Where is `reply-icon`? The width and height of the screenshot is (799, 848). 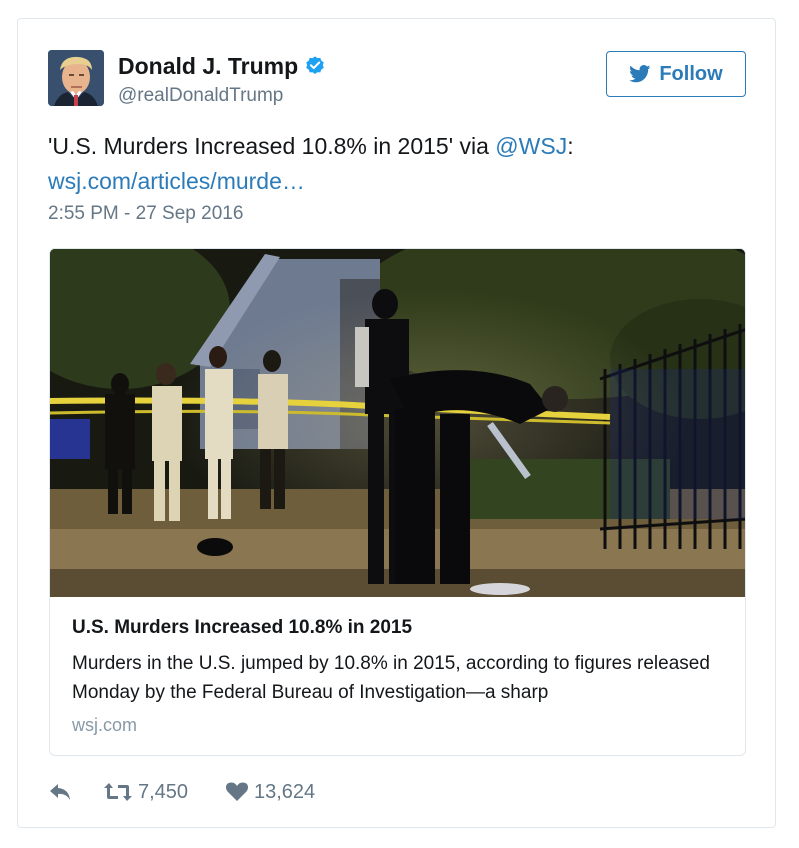 reply-icon is located at coordinates (60, 792).